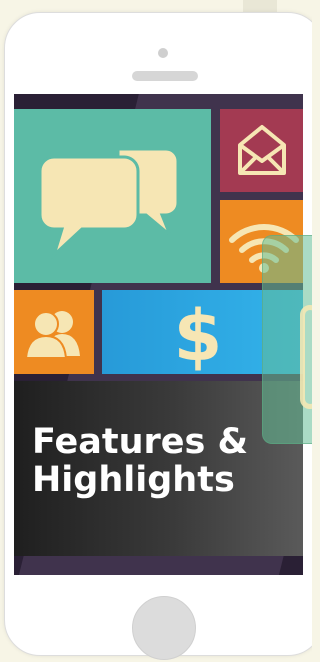 The width and height of the screenshot is (320, 662). I want to click on banner-title-line-1: Features &, so click(140, 442).